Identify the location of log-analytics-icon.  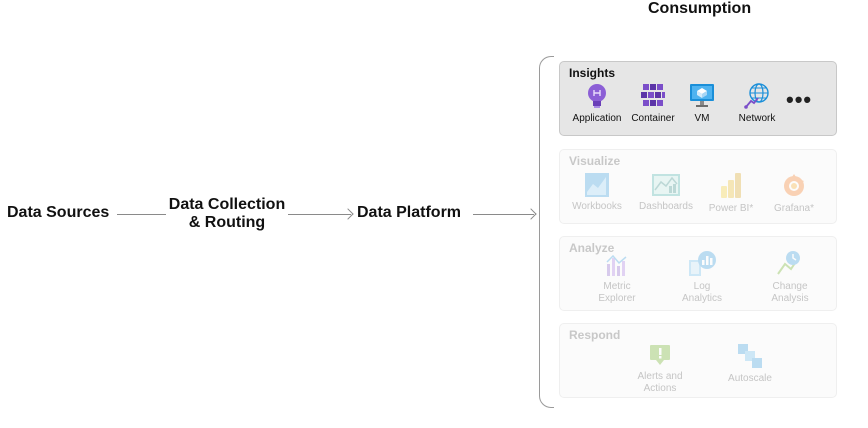
(702, 263).